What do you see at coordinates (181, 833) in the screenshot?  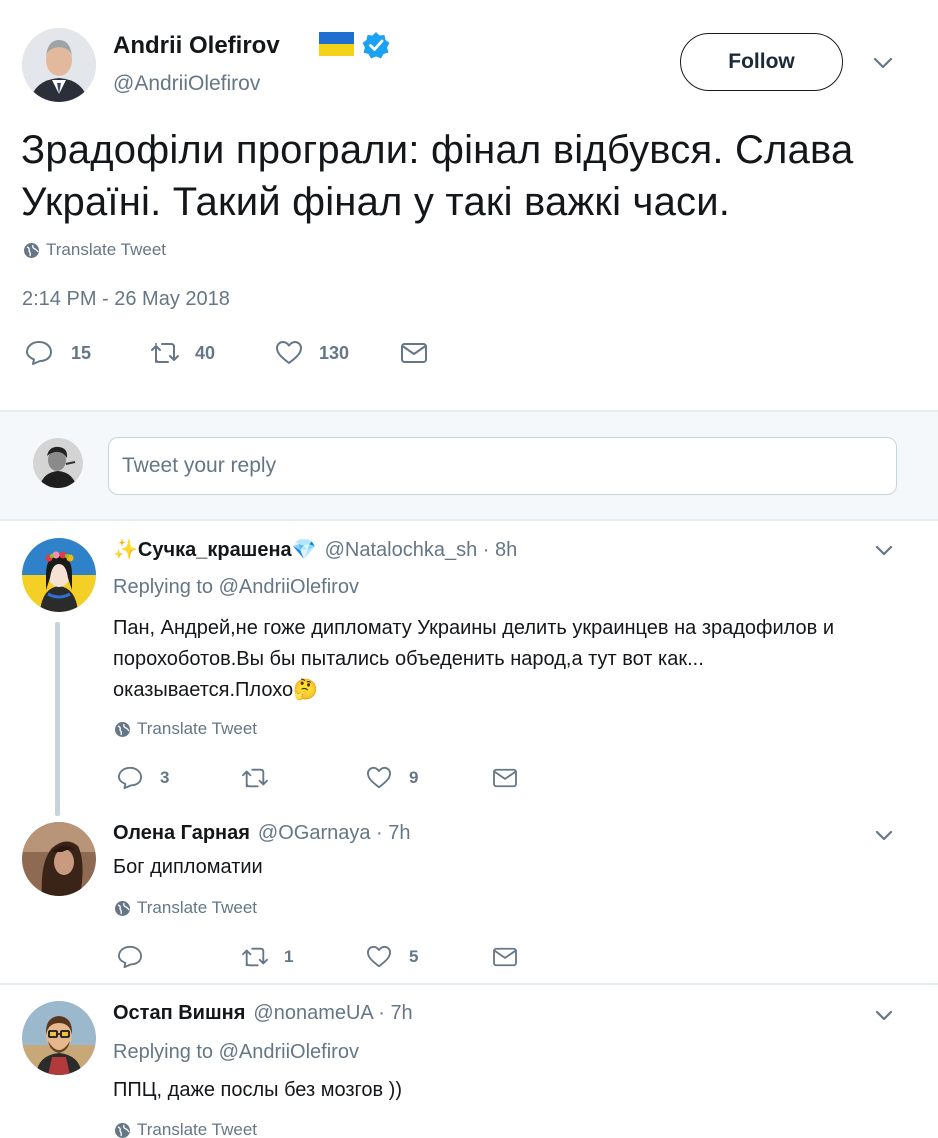 I see `reply-2-author-name: Олена Гарная` at bounding box center [181, 833].